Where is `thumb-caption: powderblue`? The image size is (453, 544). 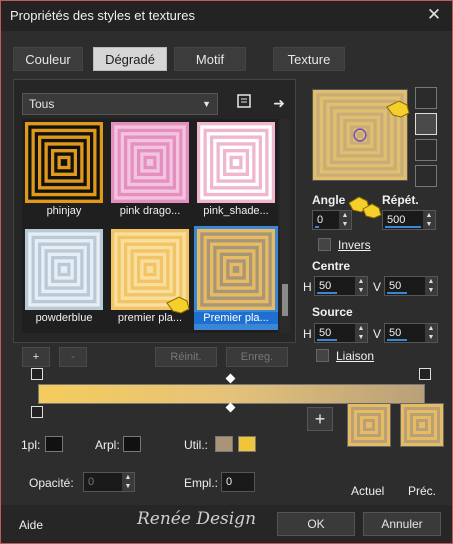 thumb-caption: powderblue is located at coordinates (64, 318).